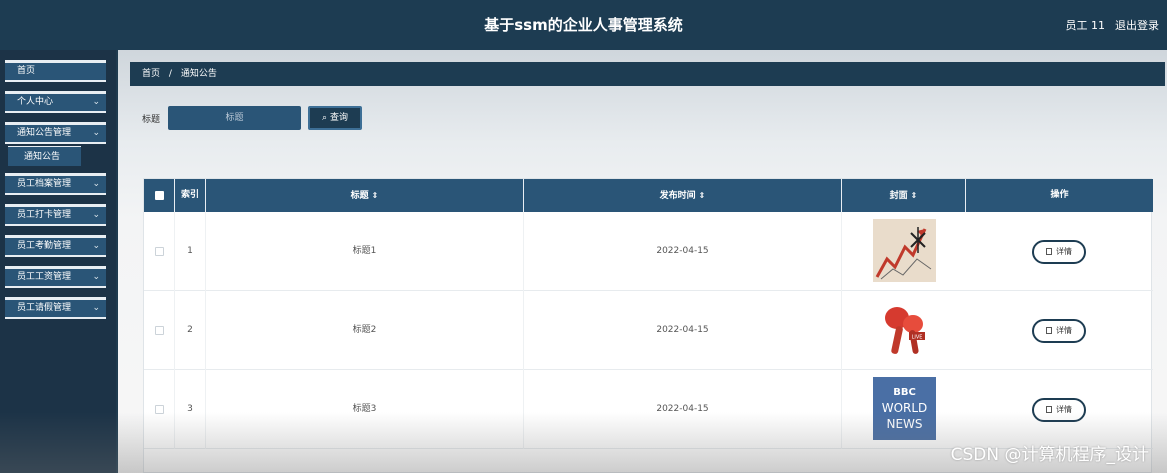  I want to click on row-title: 标题3, so click(365, 409).